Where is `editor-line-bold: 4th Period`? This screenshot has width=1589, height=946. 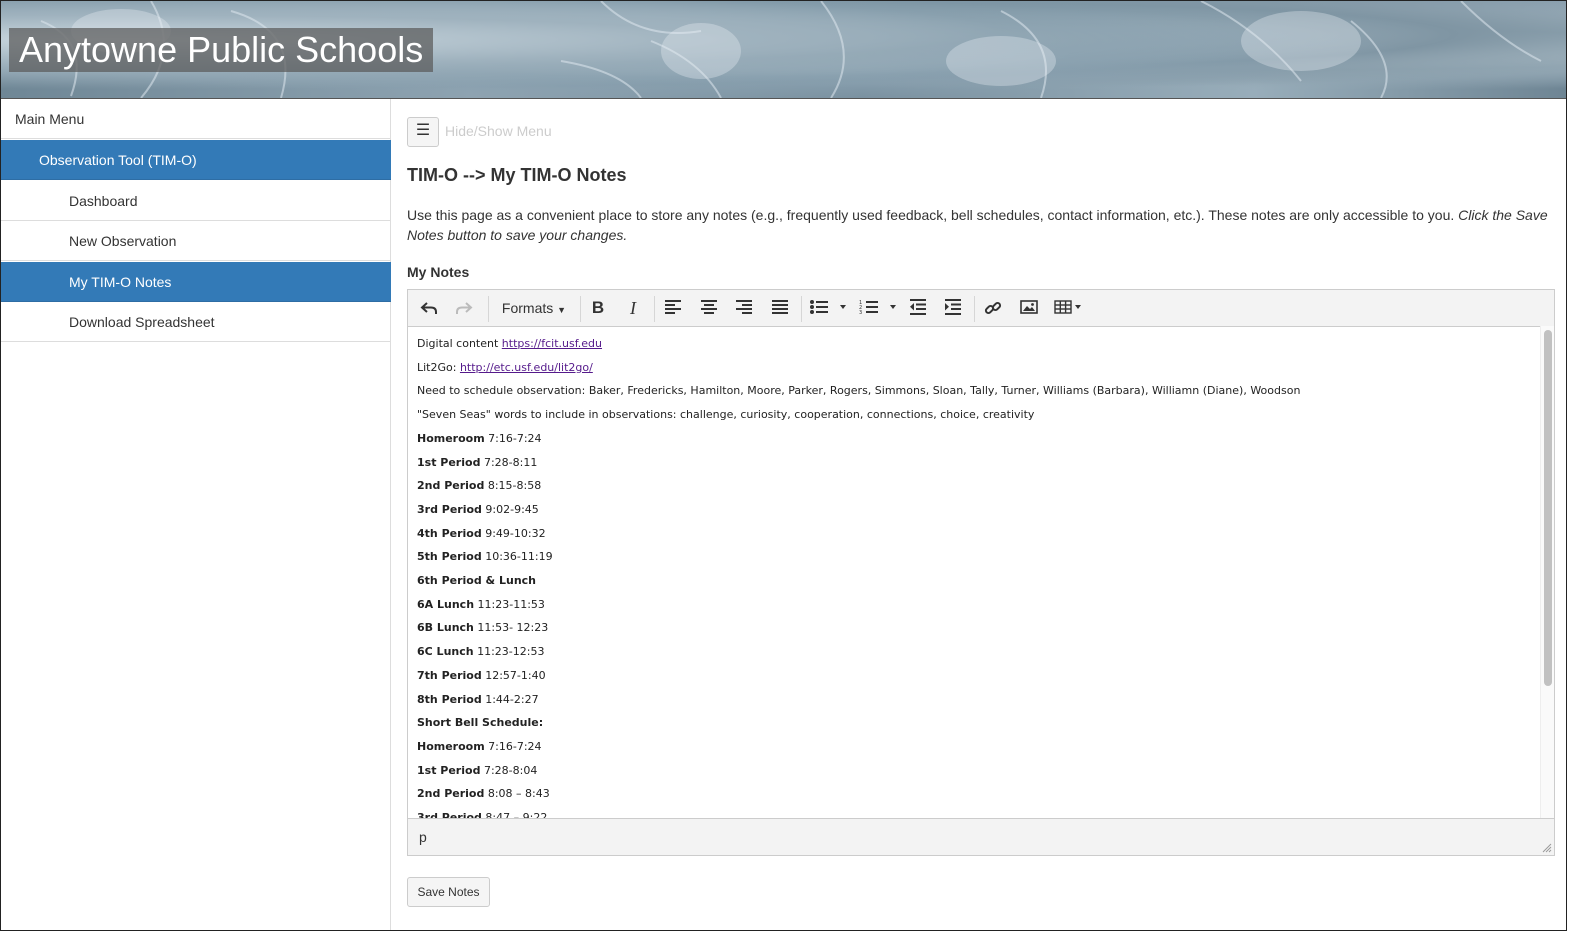 editor-line-bold: 4th Period is located at coordinates (449, 533).